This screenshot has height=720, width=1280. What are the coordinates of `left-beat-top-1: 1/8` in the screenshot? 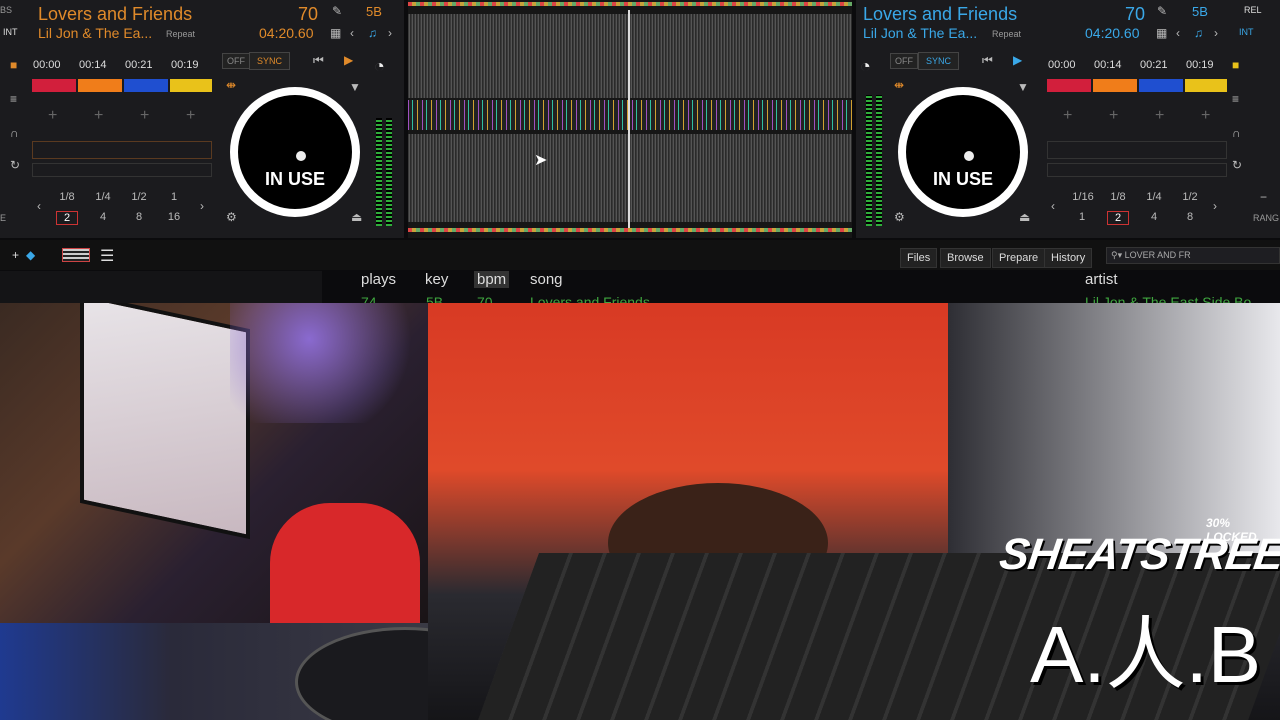 It's located at (67, 197).